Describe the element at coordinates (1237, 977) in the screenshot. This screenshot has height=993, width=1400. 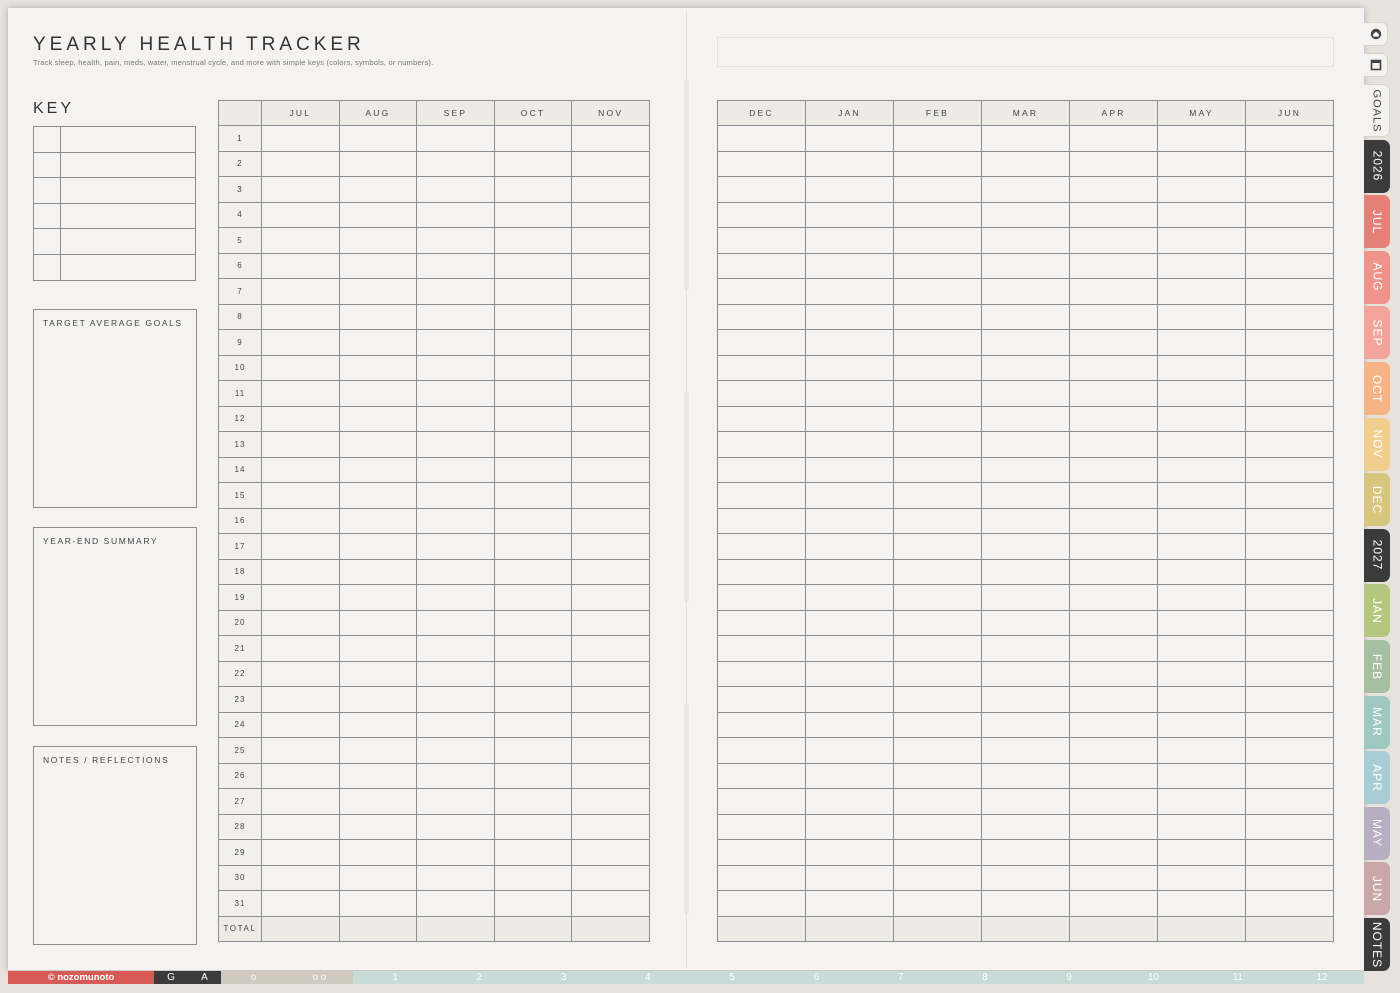
I see `bottom-nav-item: 11` at that location.